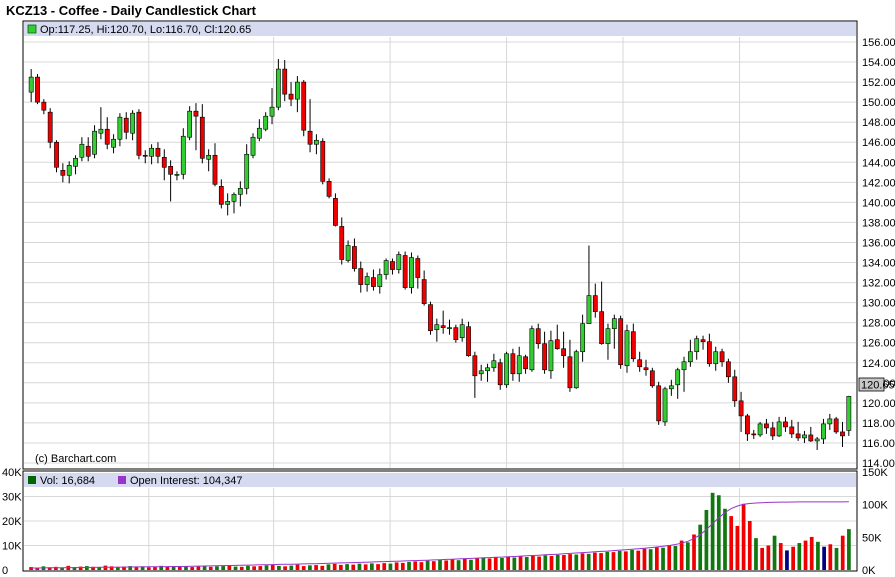  I want to click on price-tick-label: 148.00, so click(878, 123).